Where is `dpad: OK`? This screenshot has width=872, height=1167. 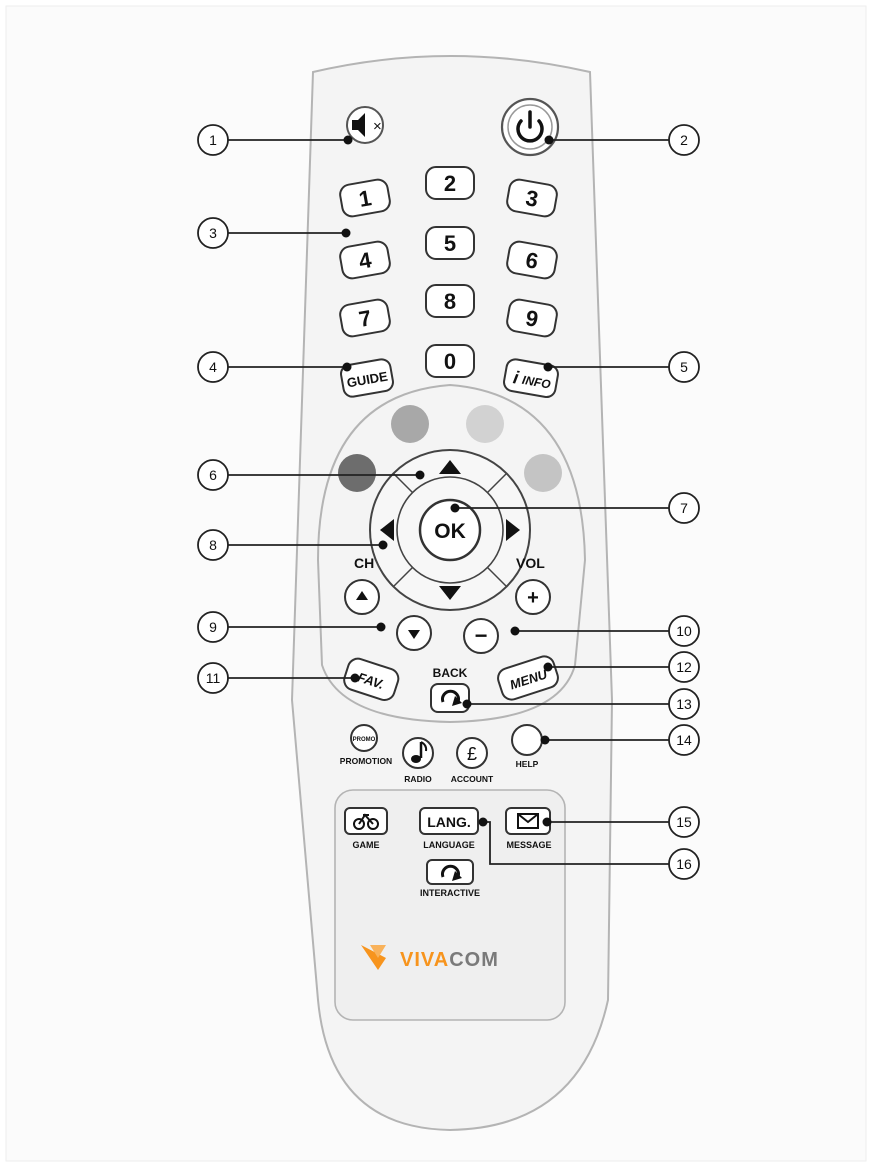 dpad: OK is located at coordinates (450, 530).